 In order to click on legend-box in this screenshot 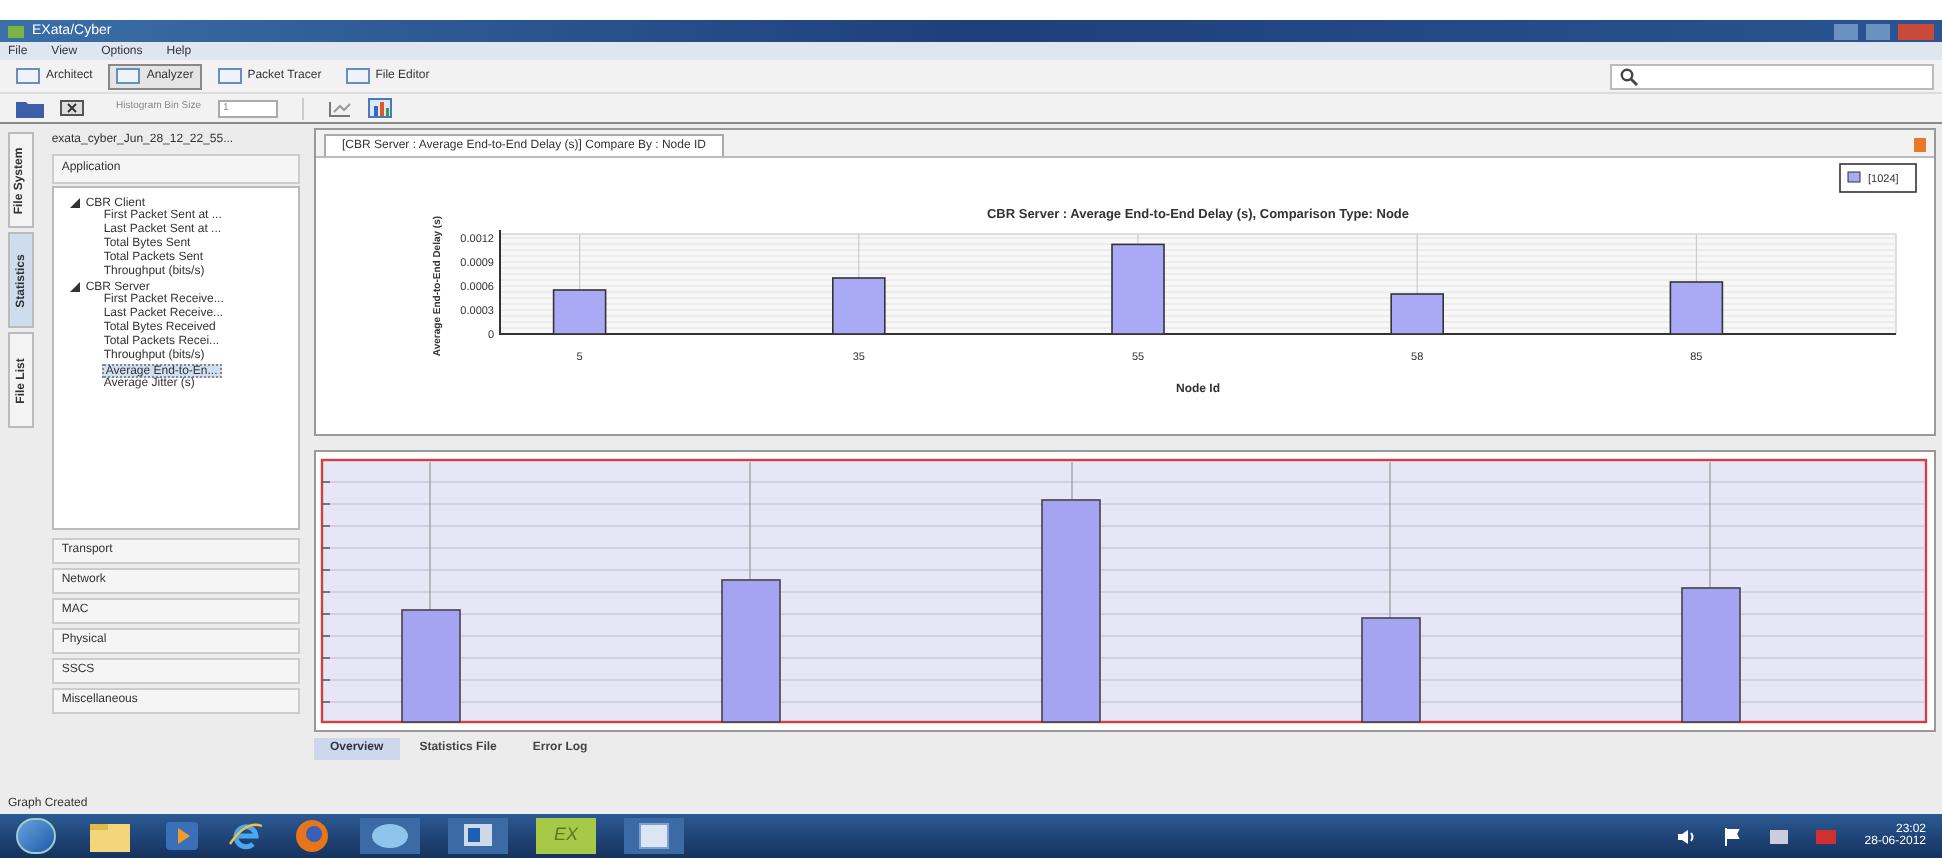, I will do `click(1878, 178)`.